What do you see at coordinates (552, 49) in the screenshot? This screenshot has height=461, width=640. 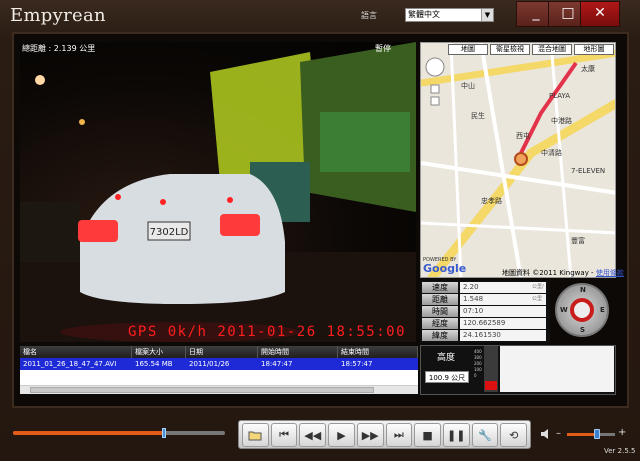 I see `tab-hybrid: 混合地圖` at bounding box center [552, 49].